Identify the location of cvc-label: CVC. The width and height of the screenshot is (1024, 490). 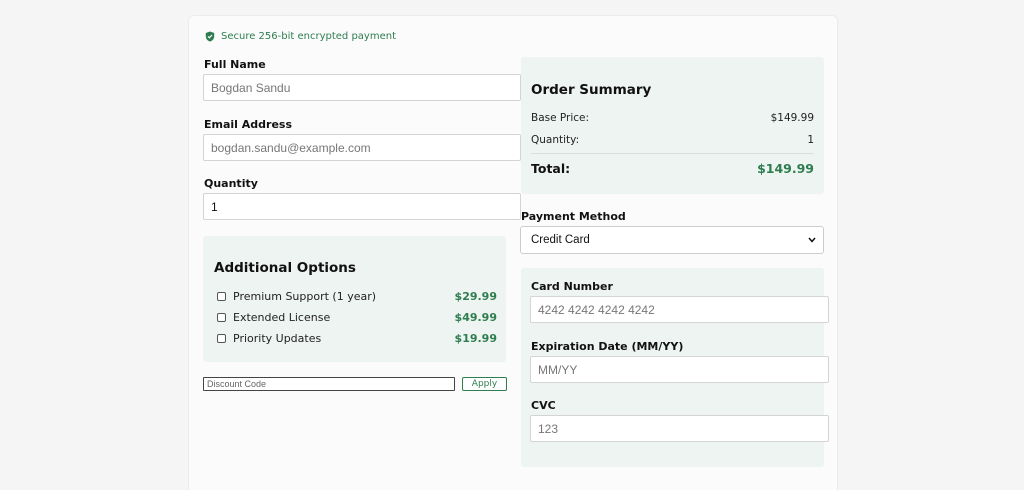
(543, 405).